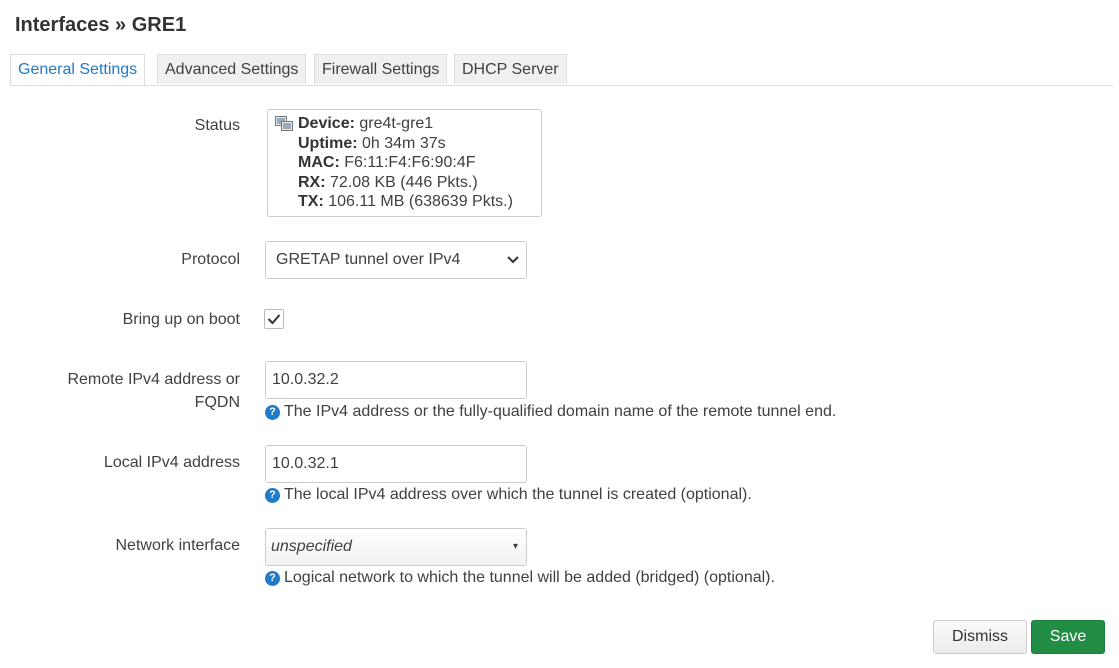 Image resolution: width=1119 pixels, height=668 pixels. Describe the element at coordinates (404, 182) in the screenshot. I see `status-rx-value: 72.08 KB (446 Pkts.)` at that location.